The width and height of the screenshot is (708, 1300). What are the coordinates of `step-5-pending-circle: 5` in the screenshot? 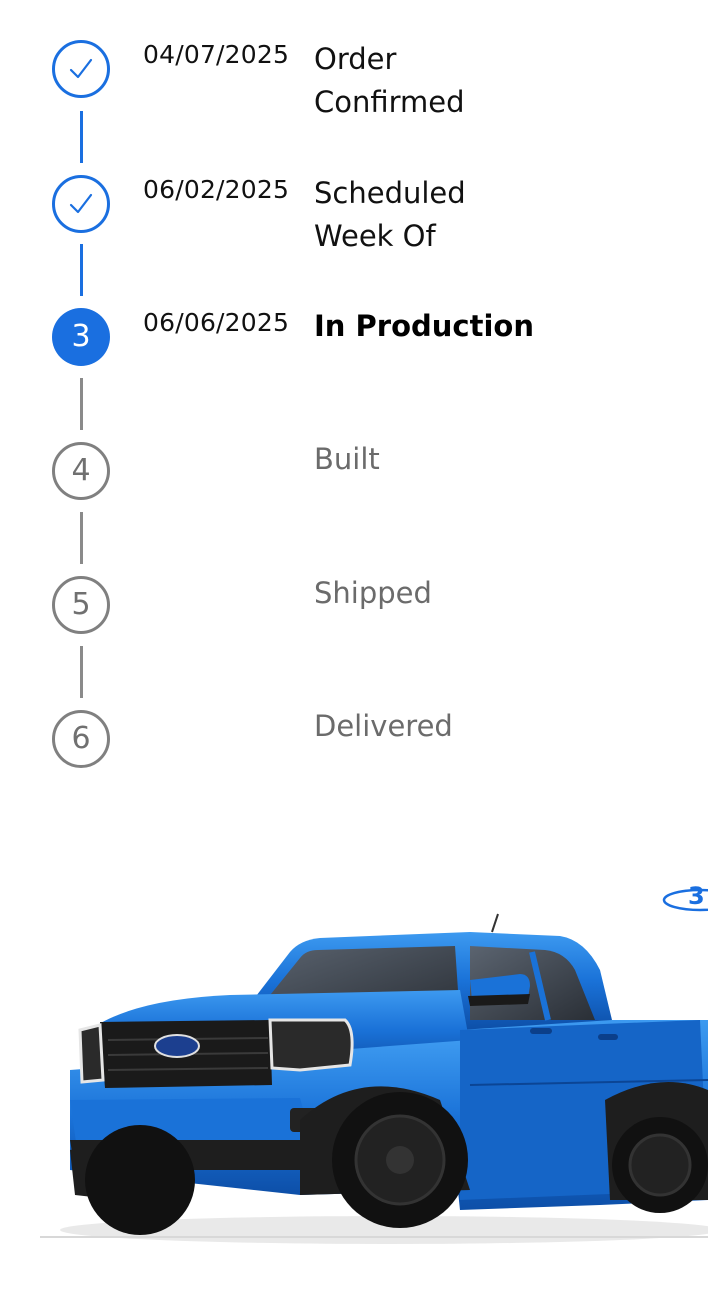 It's located at (81, 605).